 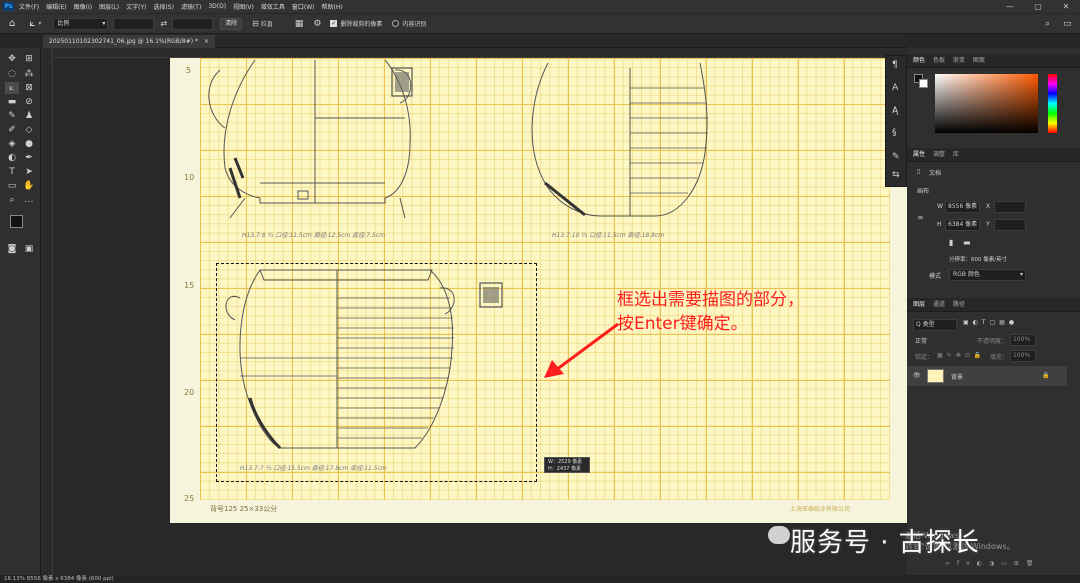 What do you see at coordinates (1067, 24) in the screenshot?
I see `workspace-icon: ▭` at bounding box center [1067, 24].